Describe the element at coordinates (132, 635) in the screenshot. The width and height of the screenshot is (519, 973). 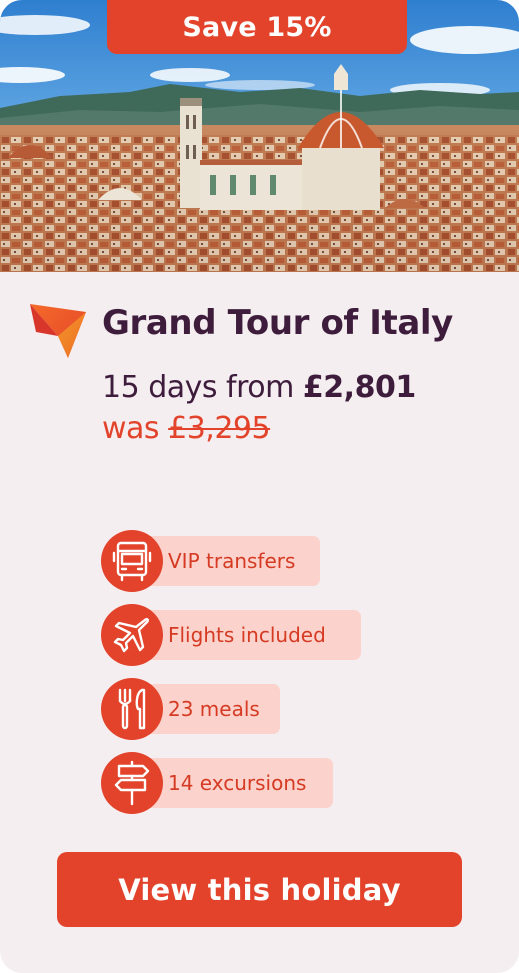
I see `plane-icon` at that location.